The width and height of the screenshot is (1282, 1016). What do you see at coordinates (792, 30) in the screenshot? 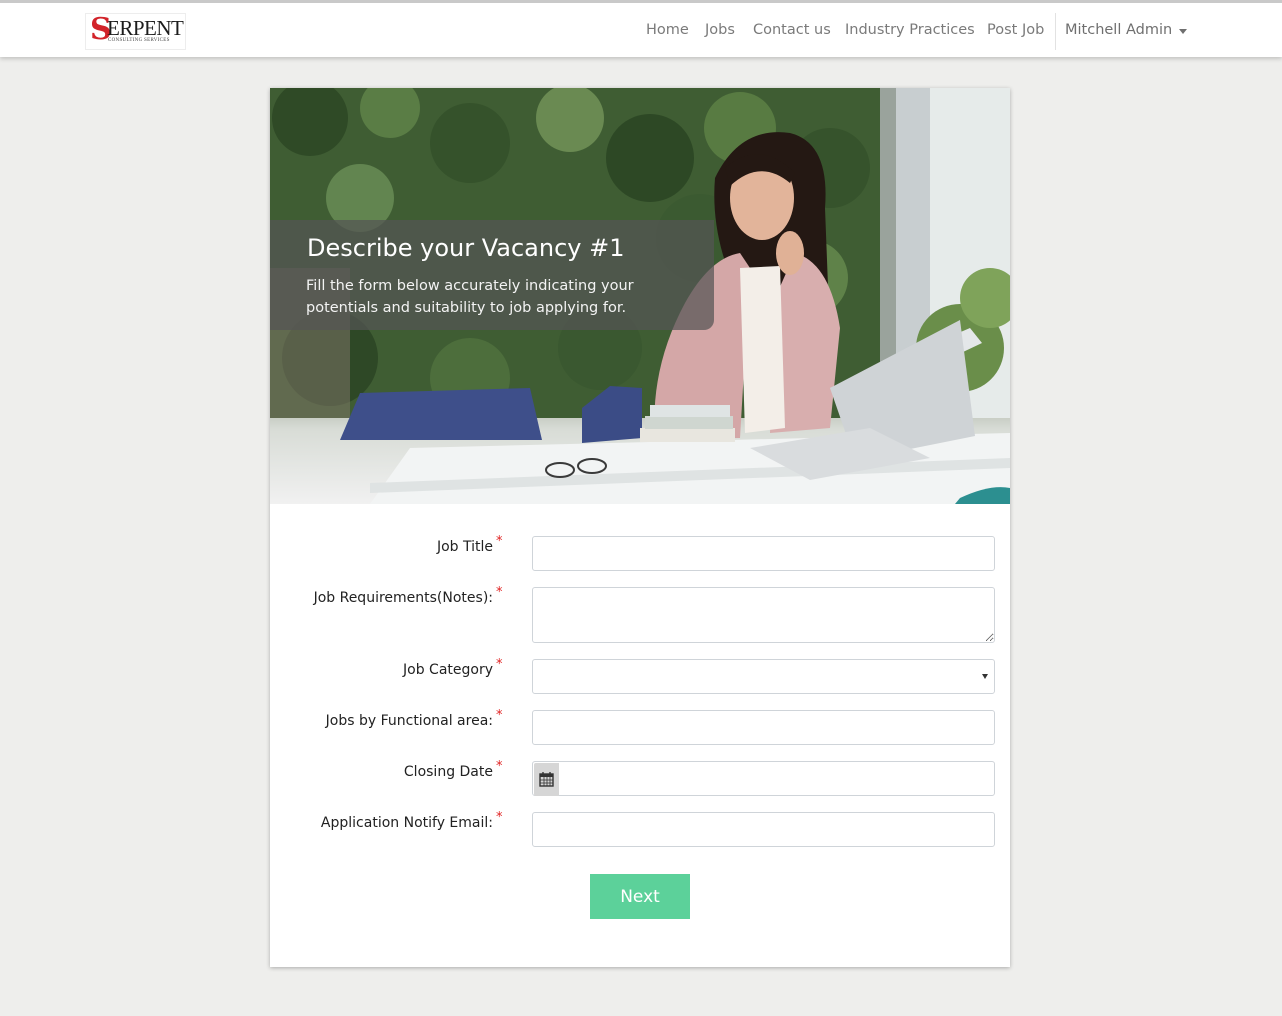
I see `nav-link-contact: Contact us` at bounding box center [792, 30].